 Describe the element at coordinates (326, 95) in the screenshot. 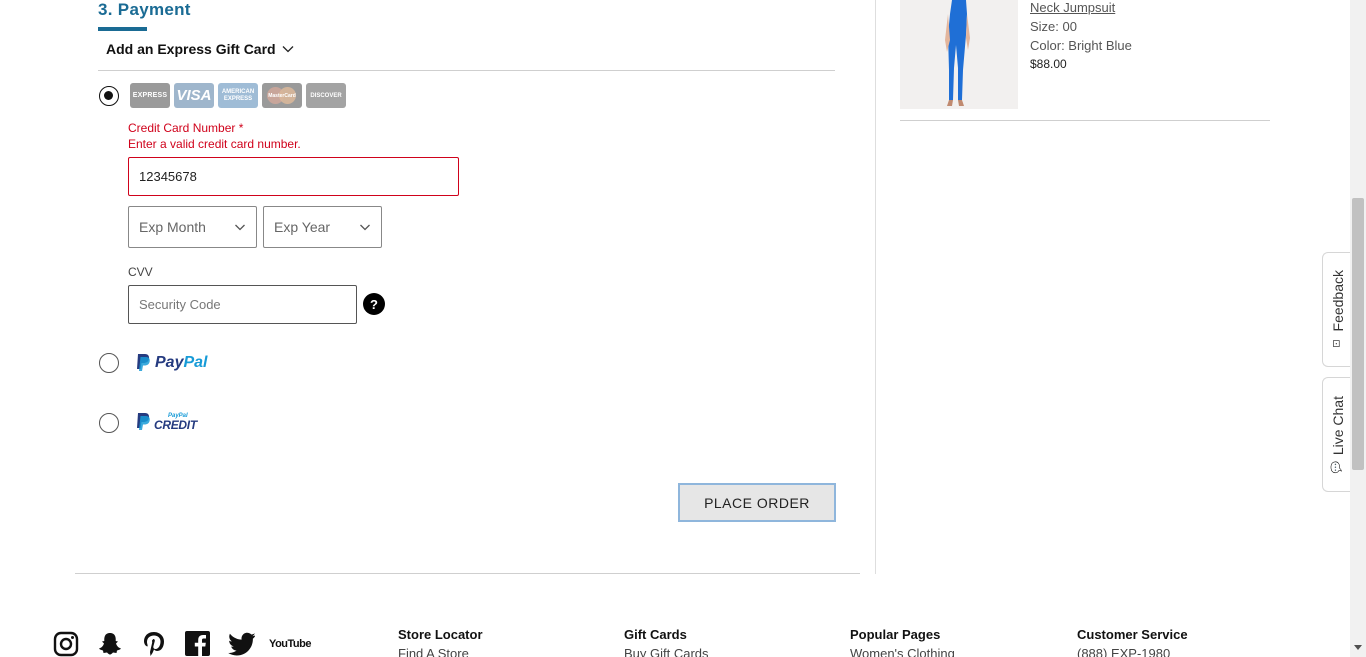

I see `discover-logo: DISCOVER` at that location.